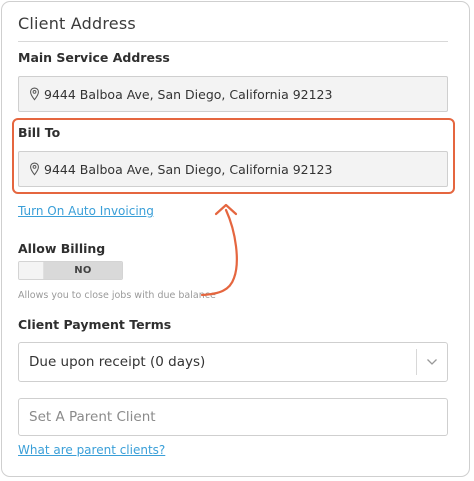 This screenshot has height=481, width=474. I want to click on allow-billing-toggle: NO, so click(70, 270).